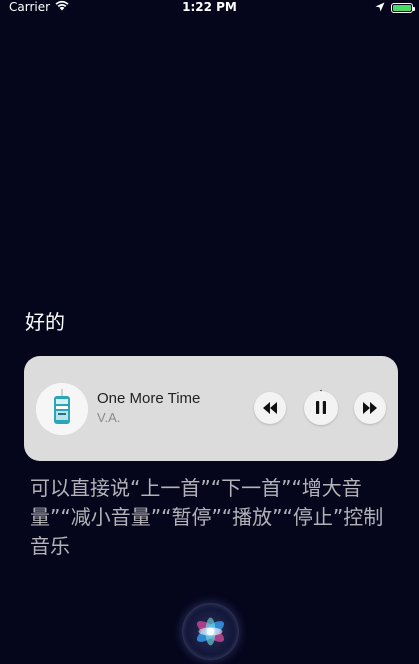 This screenshot has height=664, width=419. I want to click on music-card: One More Time V.A., so click(211, 408).